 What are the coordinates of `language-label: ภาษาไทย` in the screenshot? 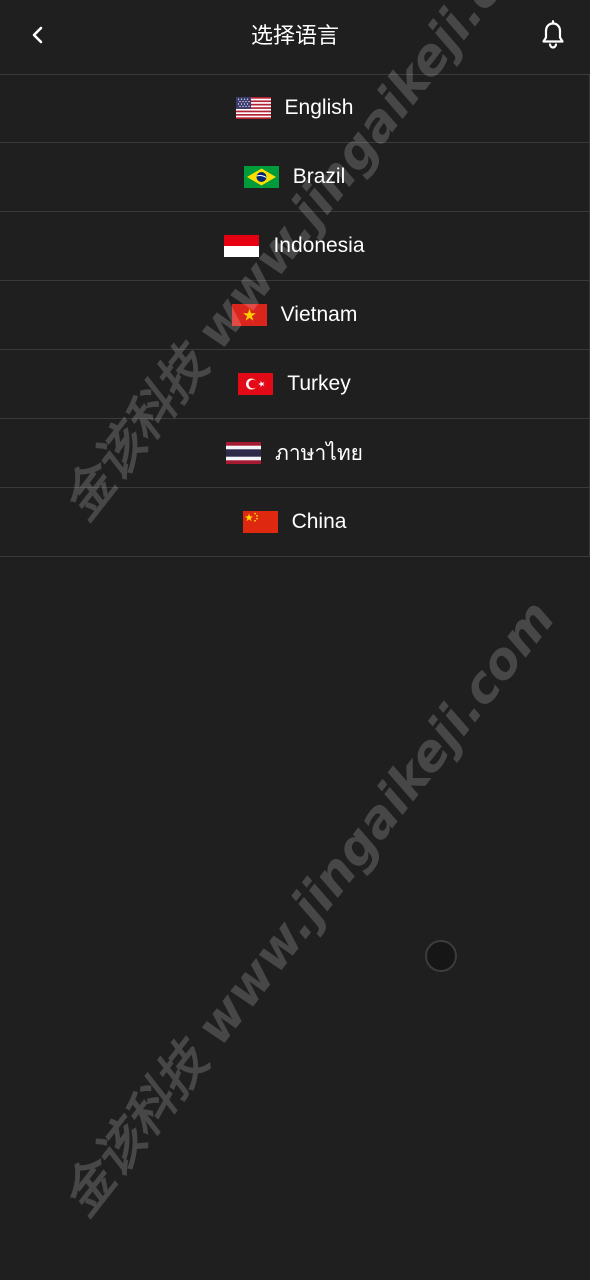 It's located at (319, 453).